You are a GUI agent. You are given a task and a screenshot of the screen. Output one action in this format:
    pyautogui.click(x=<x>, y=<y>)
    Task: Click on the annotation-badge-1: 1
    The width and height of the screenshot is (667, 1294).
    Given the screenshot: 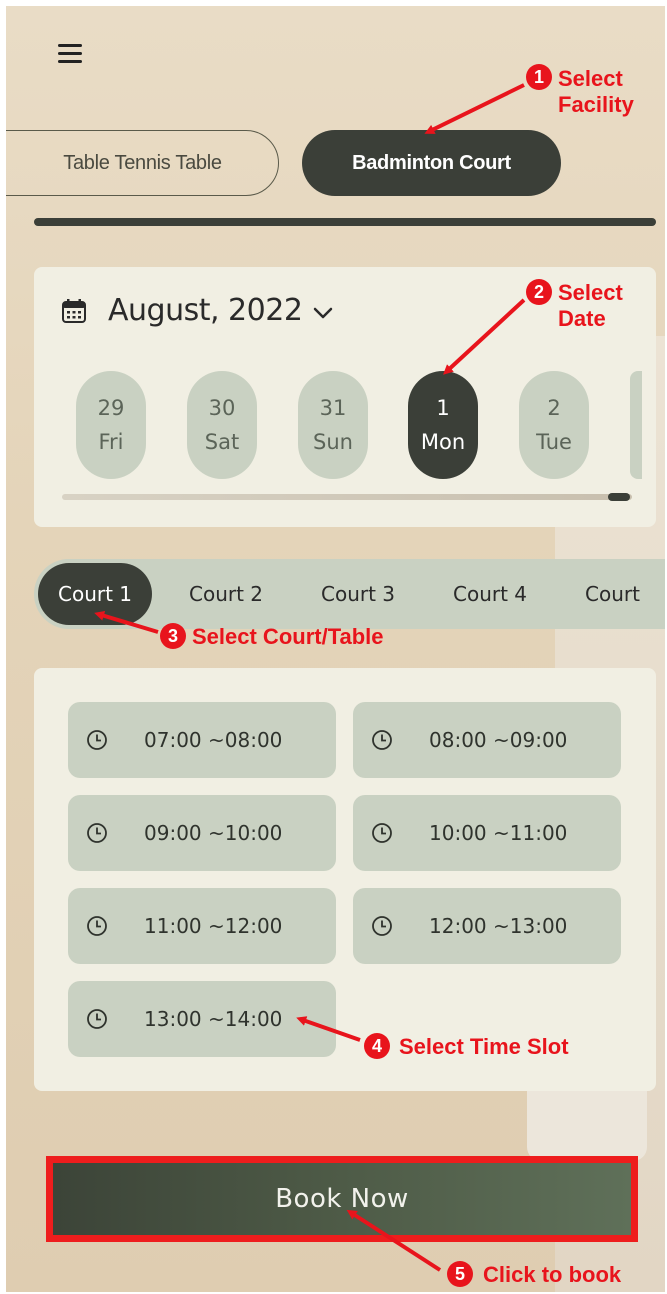 What is the action you would take?
    pyautogui.click(x=539, y=77)
    